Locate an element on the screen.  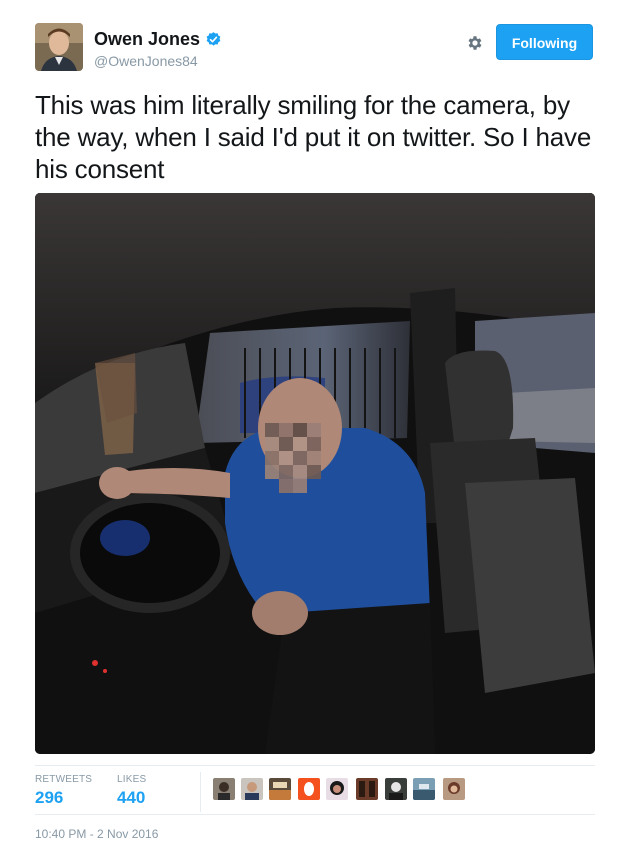
likes-label: LIKES is located at coordinates (131, 779).